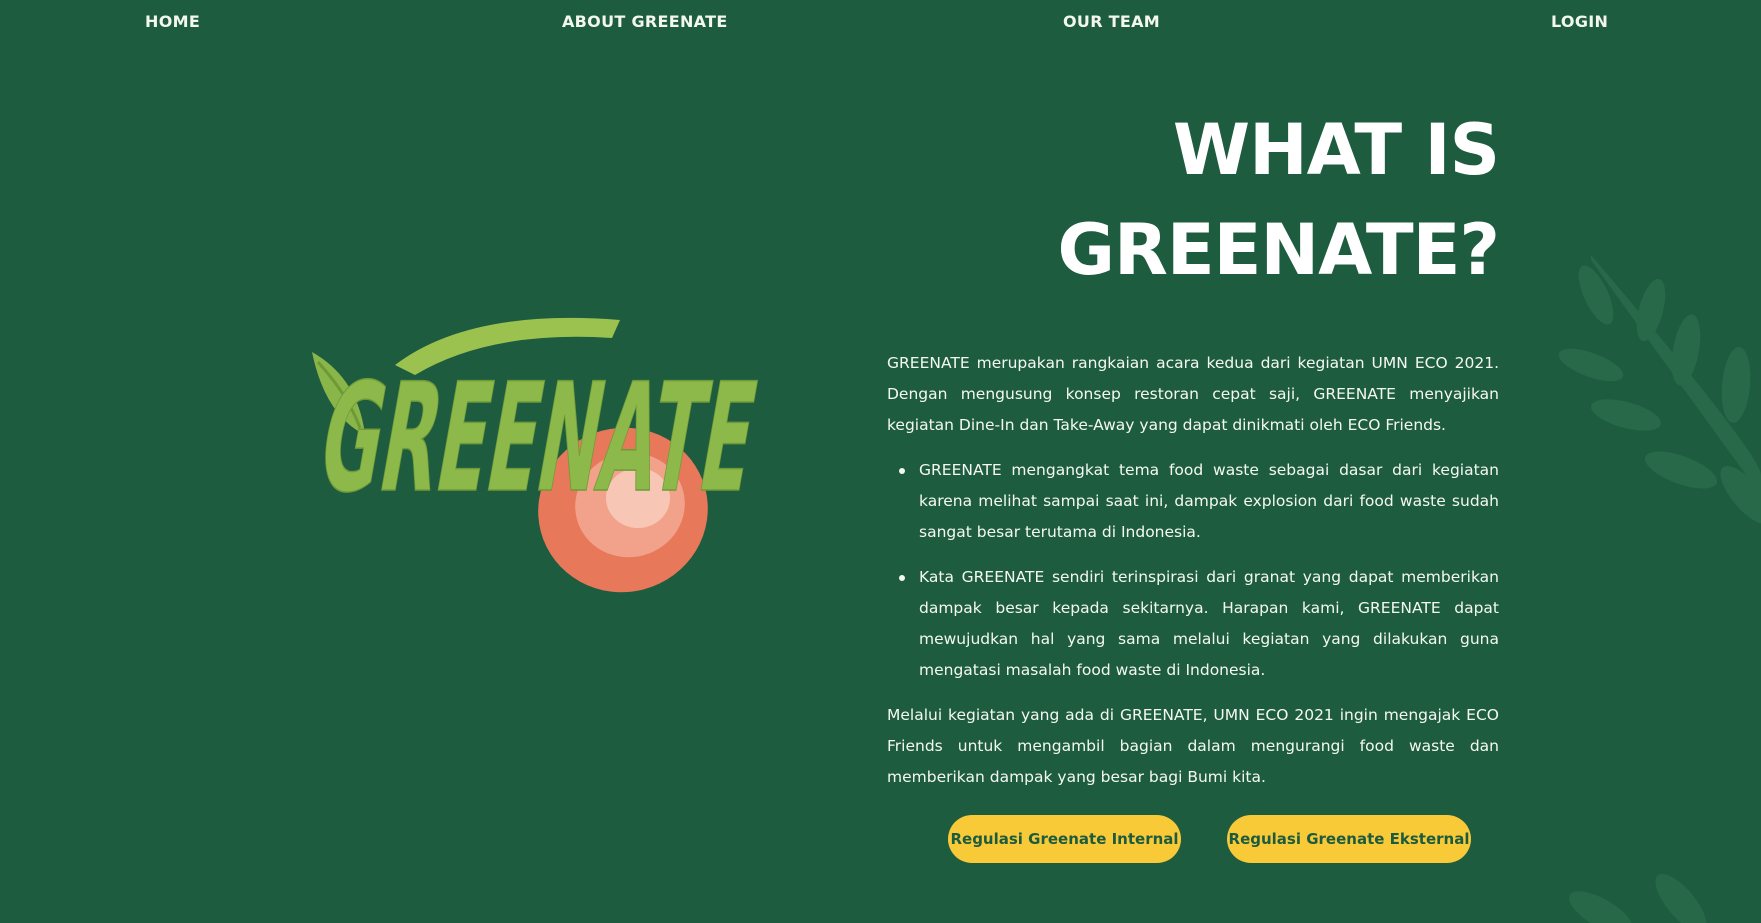  I want to click on nav-about: ABOUT GREENATE, so click(645, 21).